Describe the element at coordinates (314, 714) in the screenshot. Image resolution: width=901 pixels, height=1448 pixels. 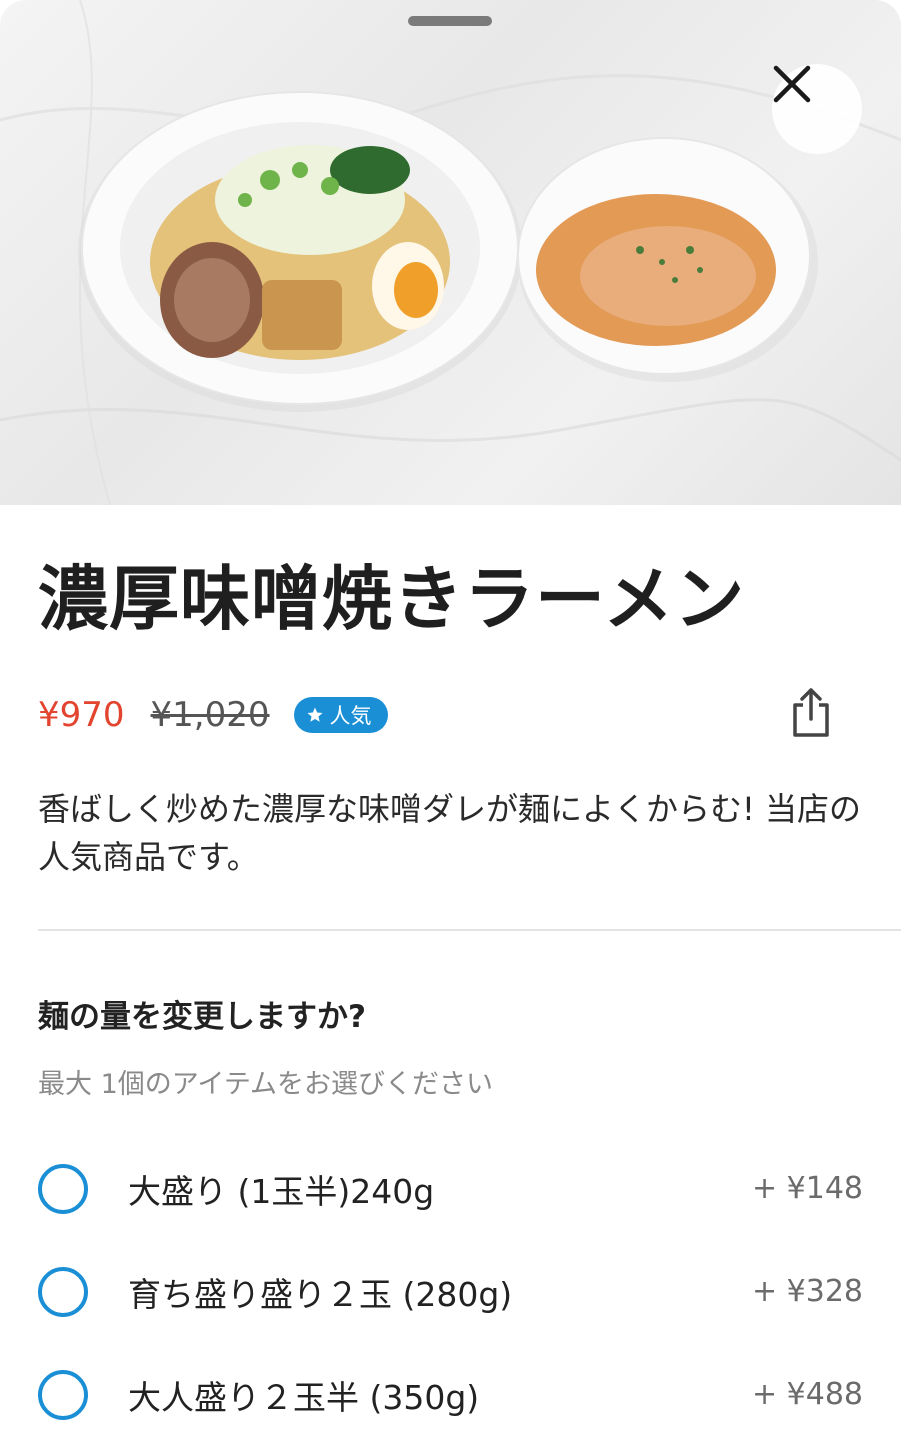
I see `star-icon` at that location.